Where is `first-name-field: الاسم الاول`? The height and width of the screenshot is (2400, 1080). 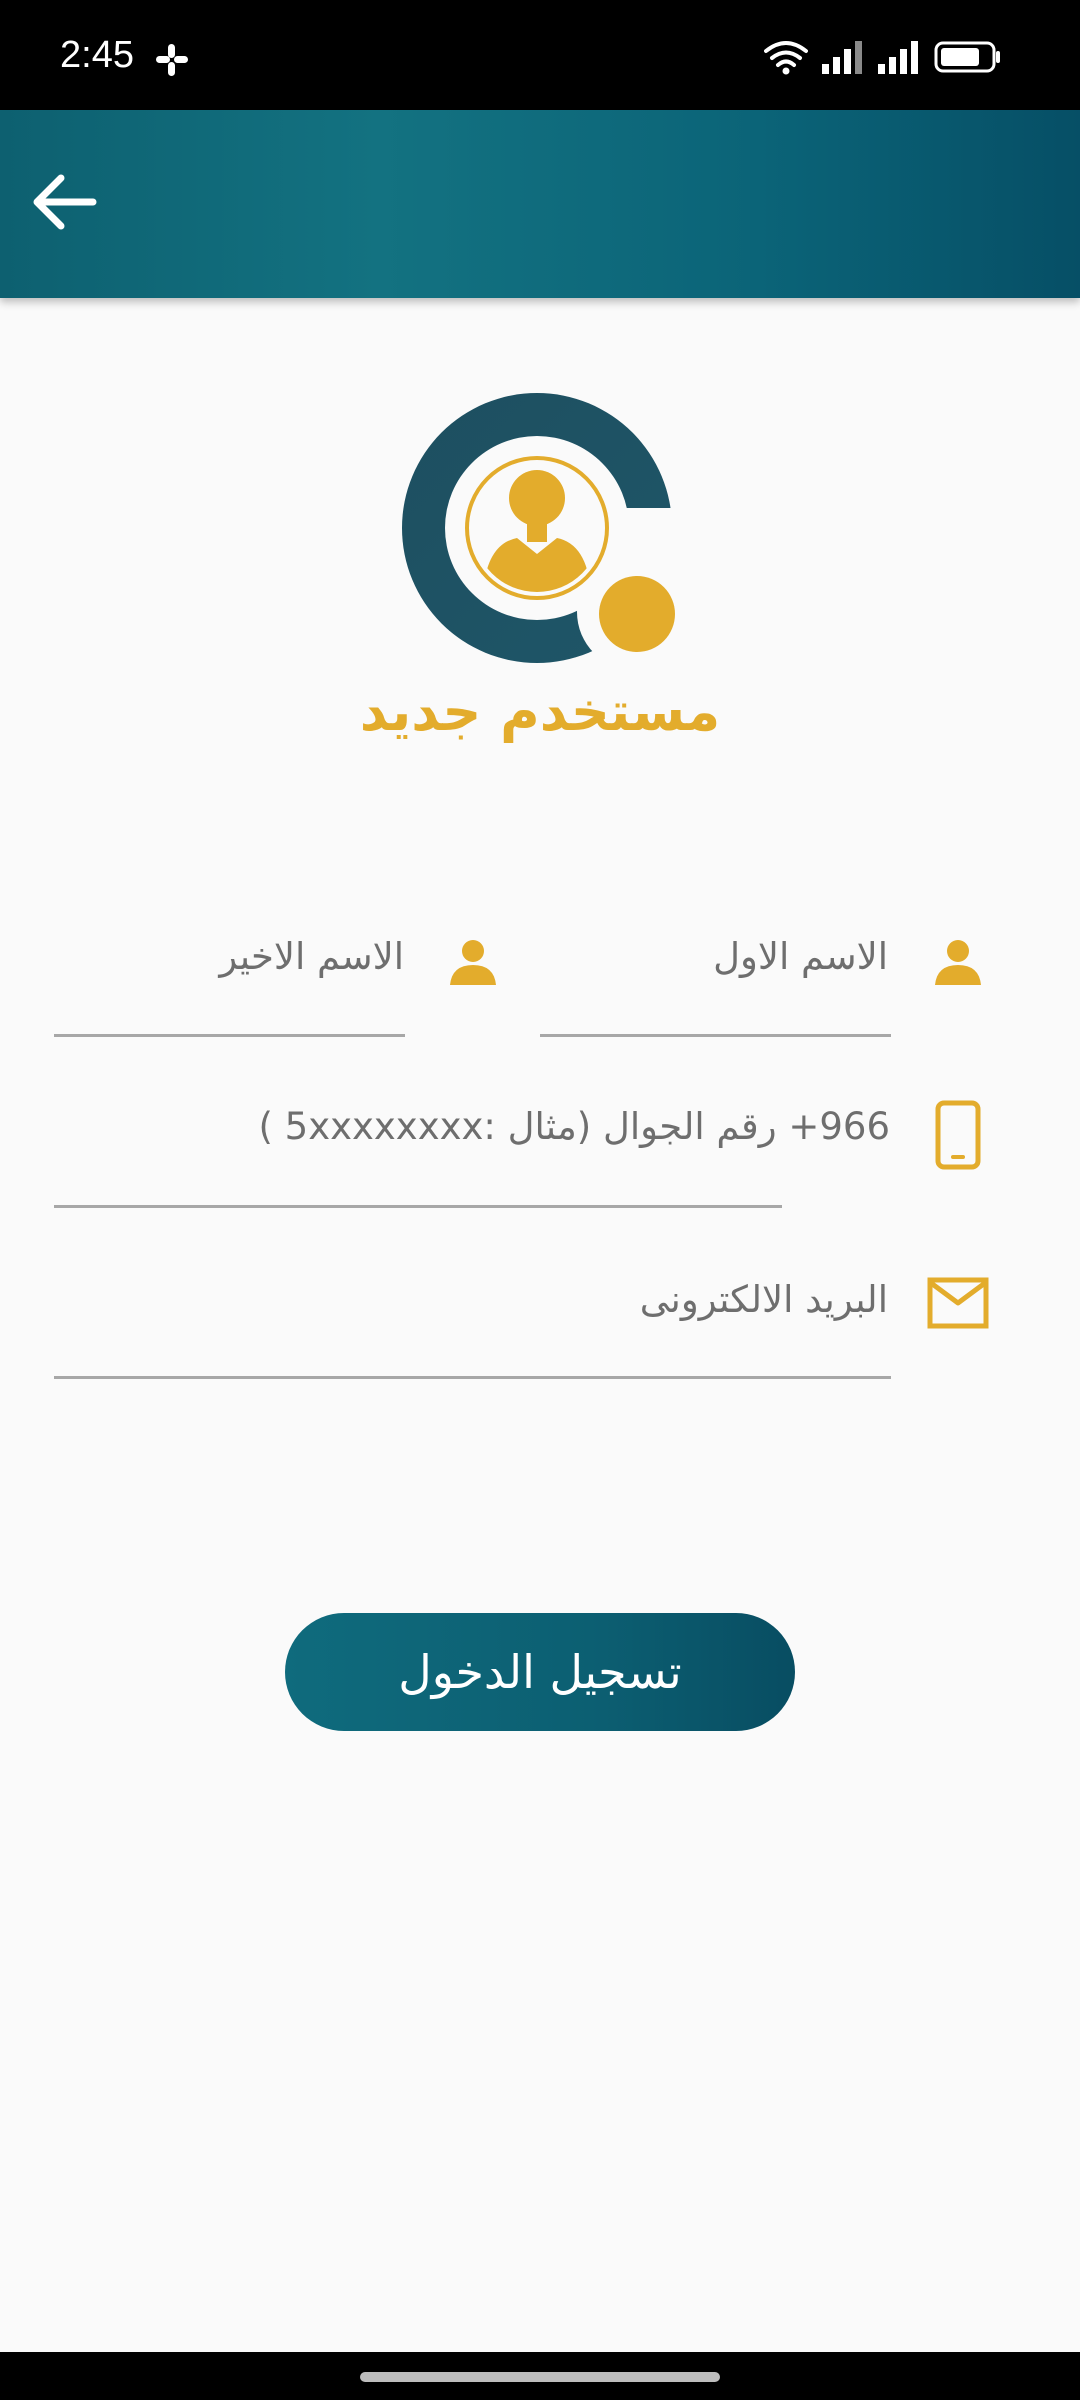 first-name-field: الاسم الاول is located at coordinates (714, 960).